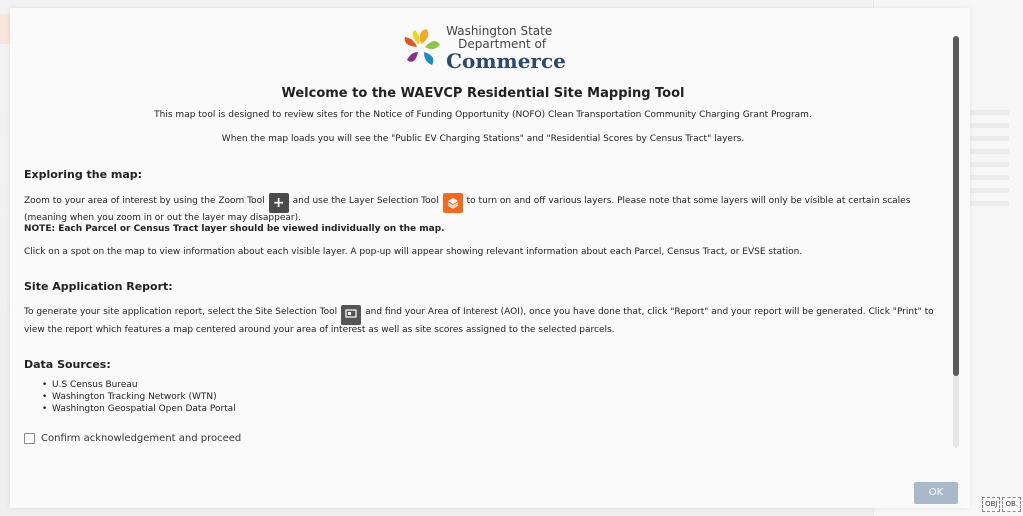  Describe the element at coordinates (278, 203) in the screenshot. I see `plus-icon: +` at that location.